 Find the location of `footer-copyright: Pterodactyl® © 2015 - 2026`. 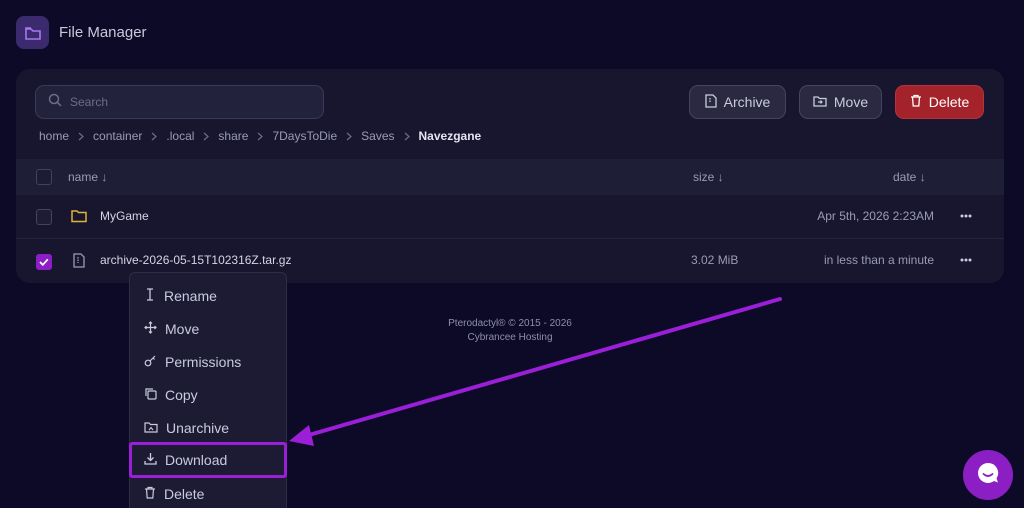

footer-copyright: Pterodactyl® © 2015 - 2026 is located at coordinates (510, 324).